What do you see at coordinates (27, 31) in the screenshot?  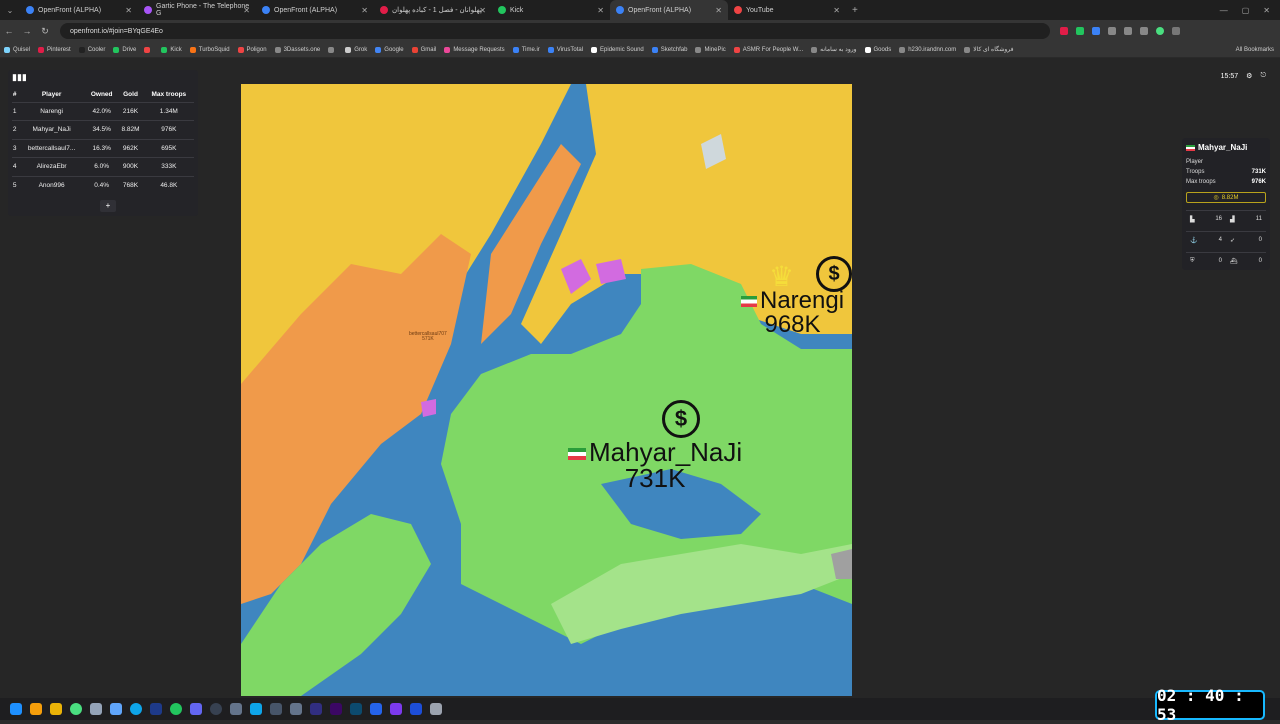 I see `forward-icon: →` at bounding box center [27, 31].